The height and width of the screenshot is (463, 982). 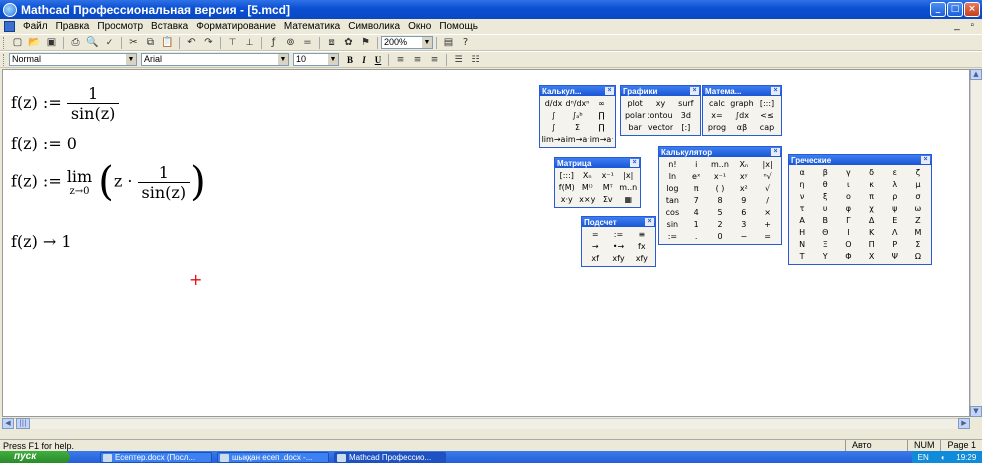 What do you see at coordinates (316, 59) in the screenshot?
I see `font-size-select: 10 ▼` at bounding box center [316, 59].